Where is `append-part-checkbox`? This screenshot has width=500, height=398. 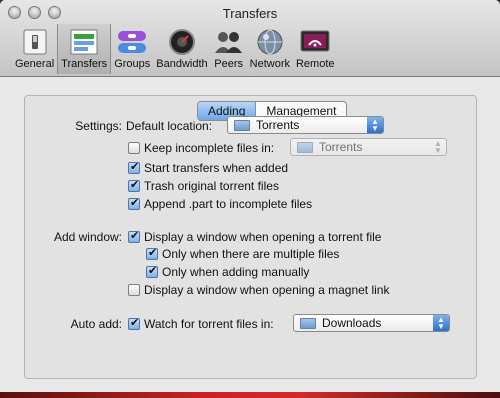
append-part-checkbox is located at coordinates (134, 203).